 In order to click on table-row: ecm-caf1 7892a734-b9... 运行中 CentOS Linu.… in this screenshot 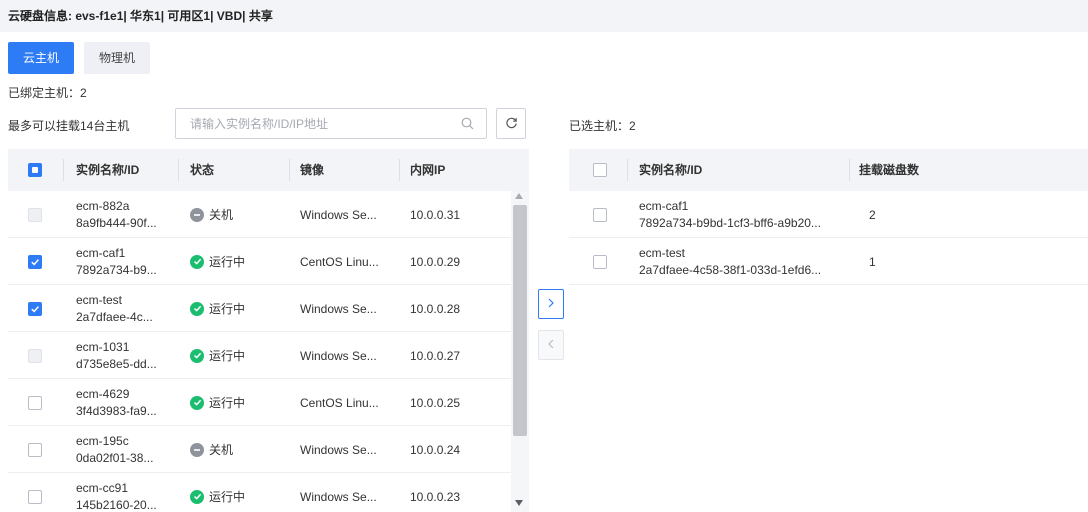, I will do `click(259, 261)`.